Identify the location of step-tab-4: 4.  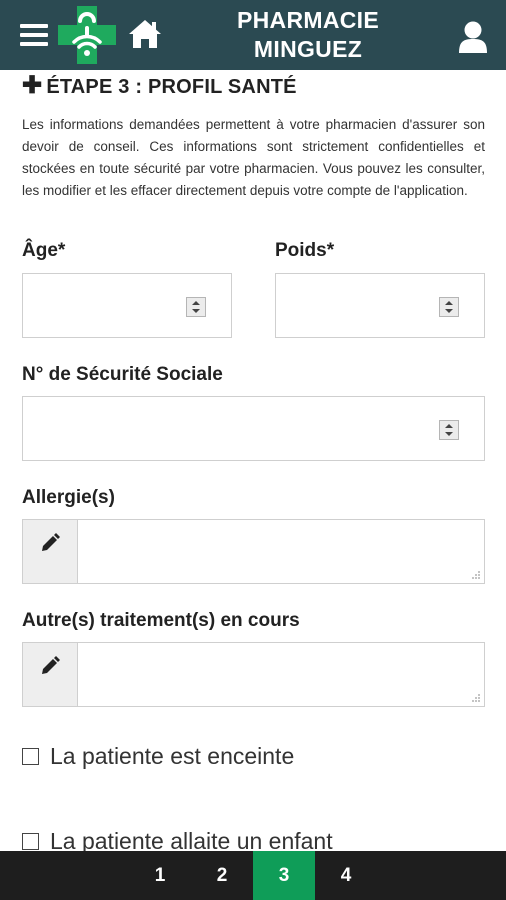
(346, 875).